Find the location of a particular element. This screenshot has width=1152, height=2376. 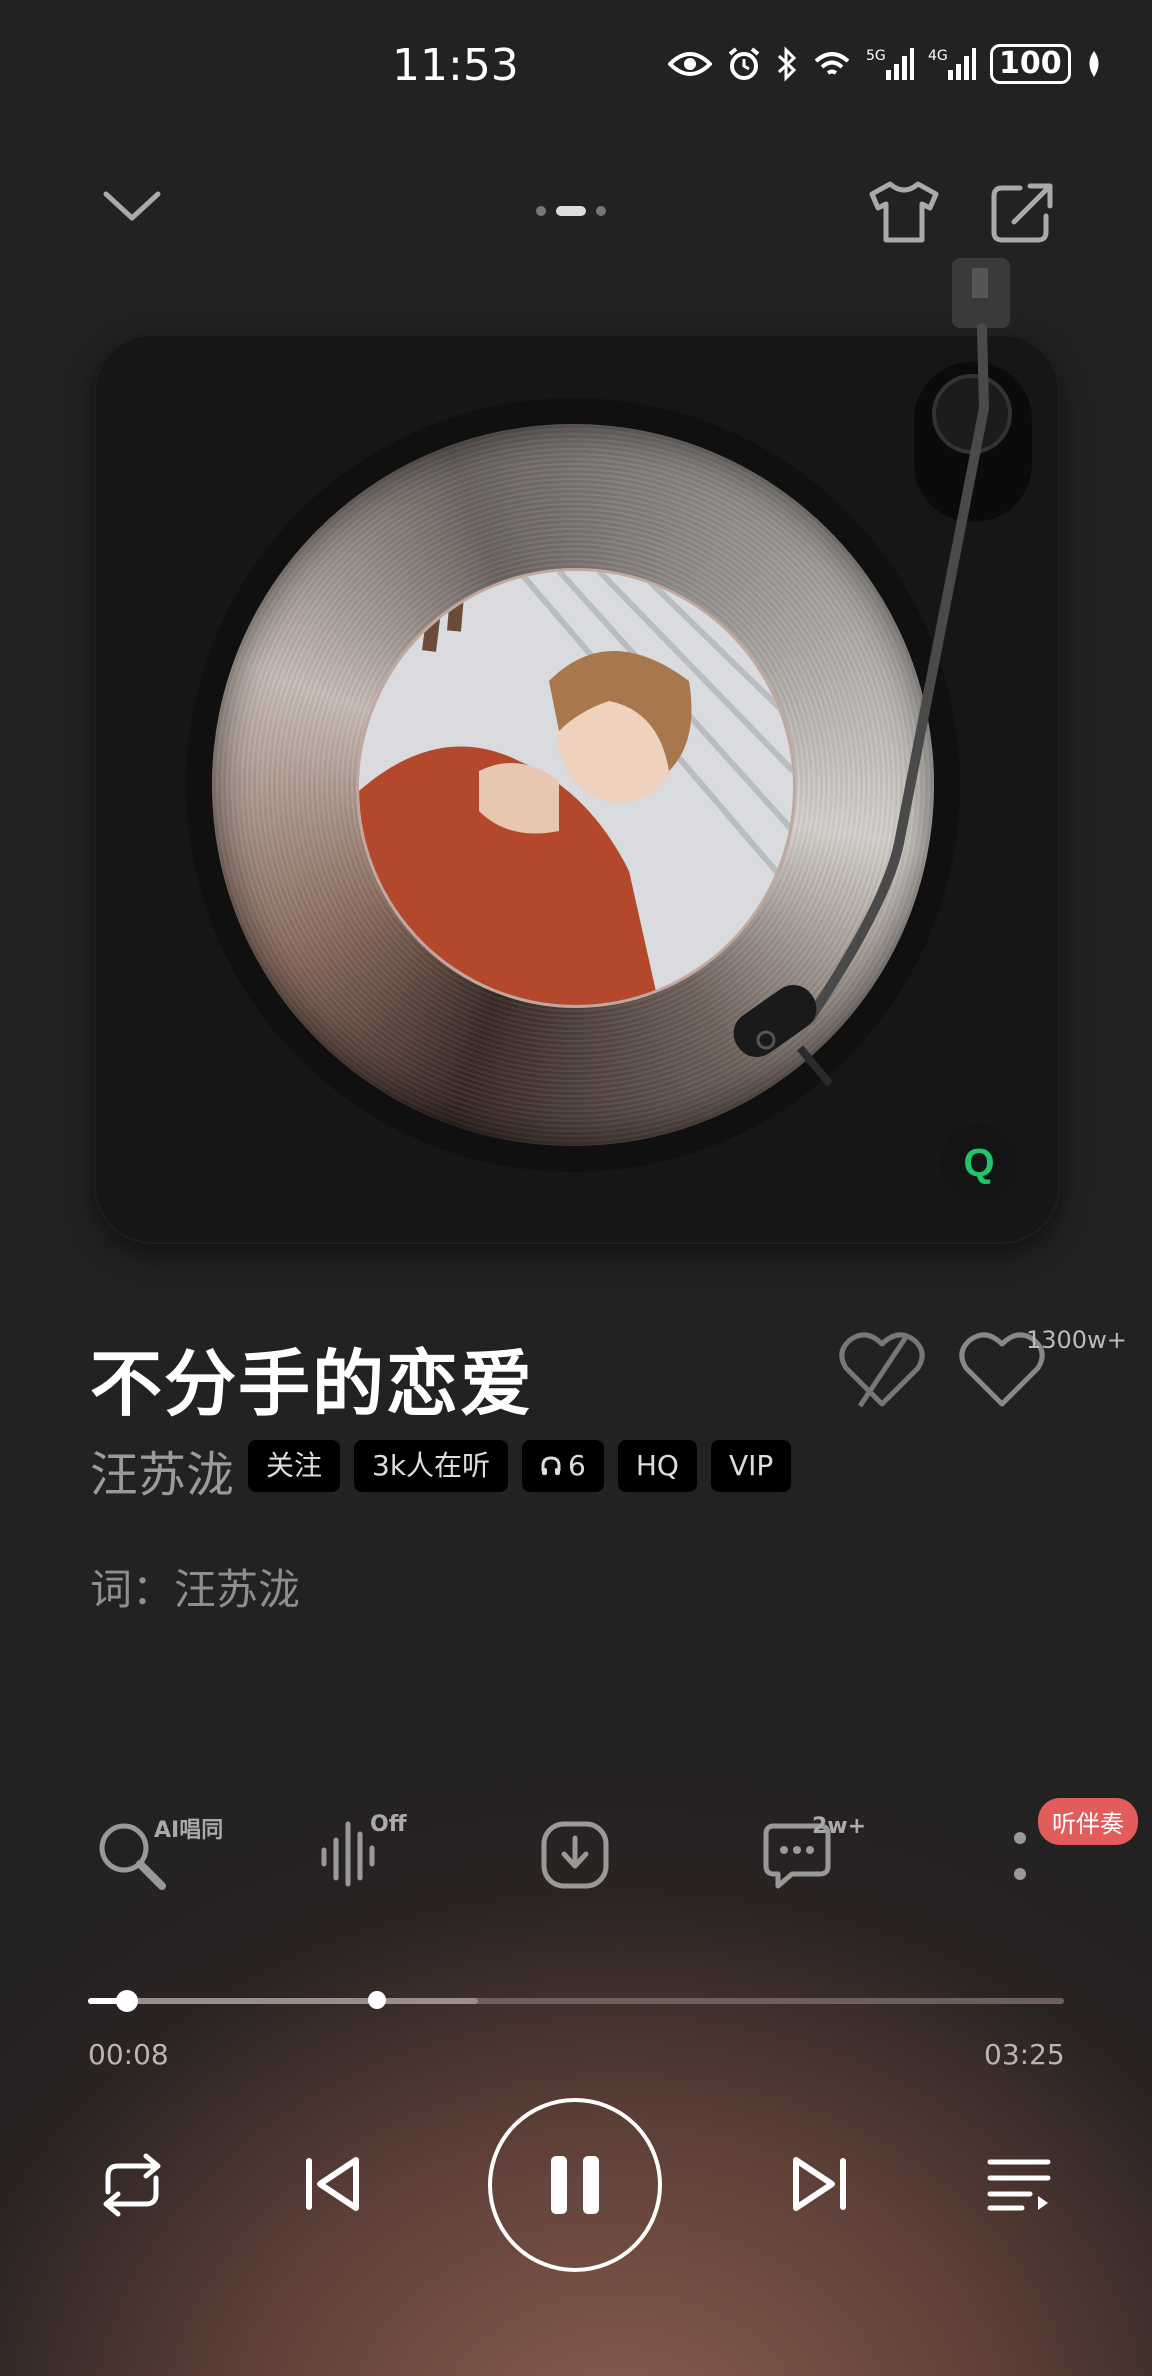

bluetooth-icon is located at coordinates (787, 64).